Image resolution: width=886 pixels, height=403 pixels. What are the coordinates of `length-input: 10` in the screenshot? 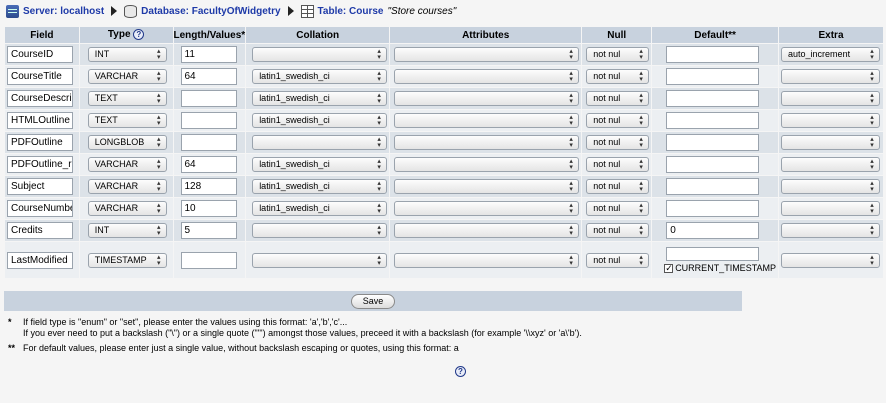 It's located at (208, 208).